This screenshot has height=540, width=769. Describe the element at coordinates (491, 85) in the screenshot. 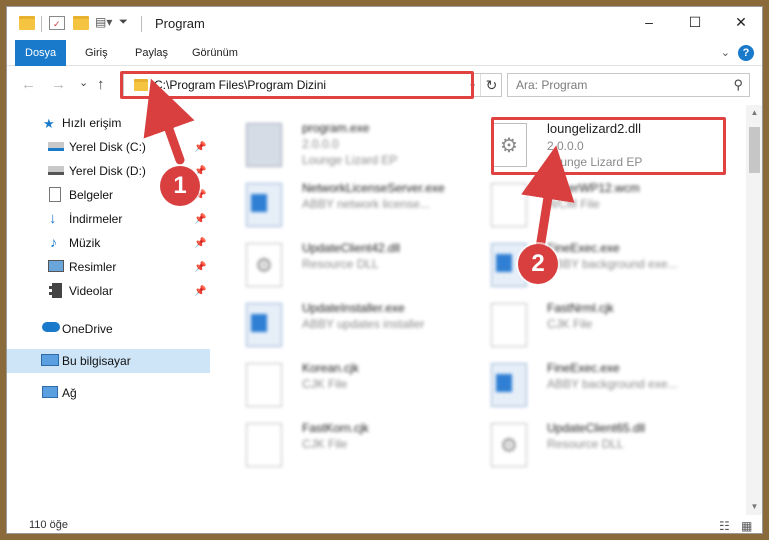

I see `refresh-button: ↻` at that location.